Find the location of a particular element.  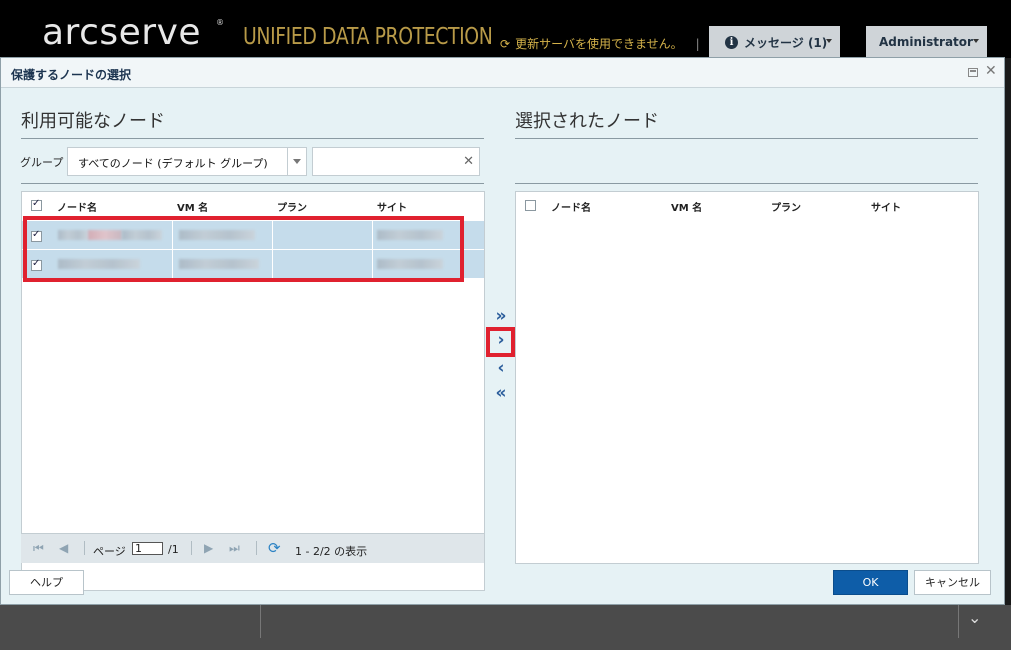

background-panel: ⌄ is located at coordinates (505, 627).